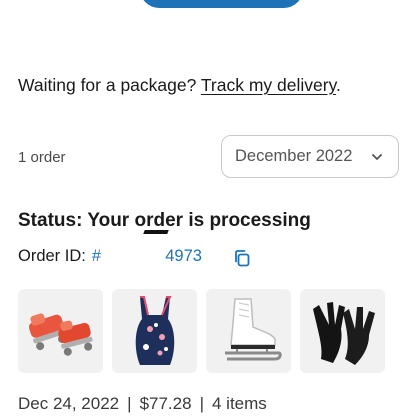  Describe the element at coordinates (377, 157) in the screenshot. I see `chevron-down-icon` at that location.